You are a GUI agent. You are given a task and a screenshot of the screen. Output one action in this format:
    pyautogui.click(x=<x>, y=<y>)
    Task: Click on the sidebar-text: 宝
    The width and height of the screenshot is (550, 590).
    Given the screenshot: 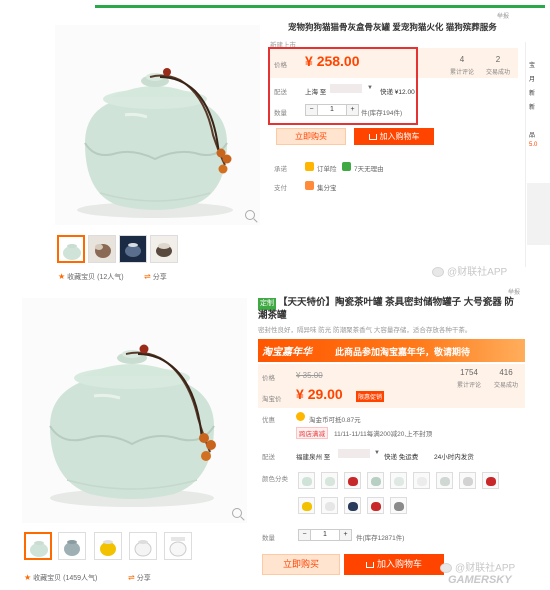 What is the action you would take?
    pyautogui.click(x=532, y=66)
    